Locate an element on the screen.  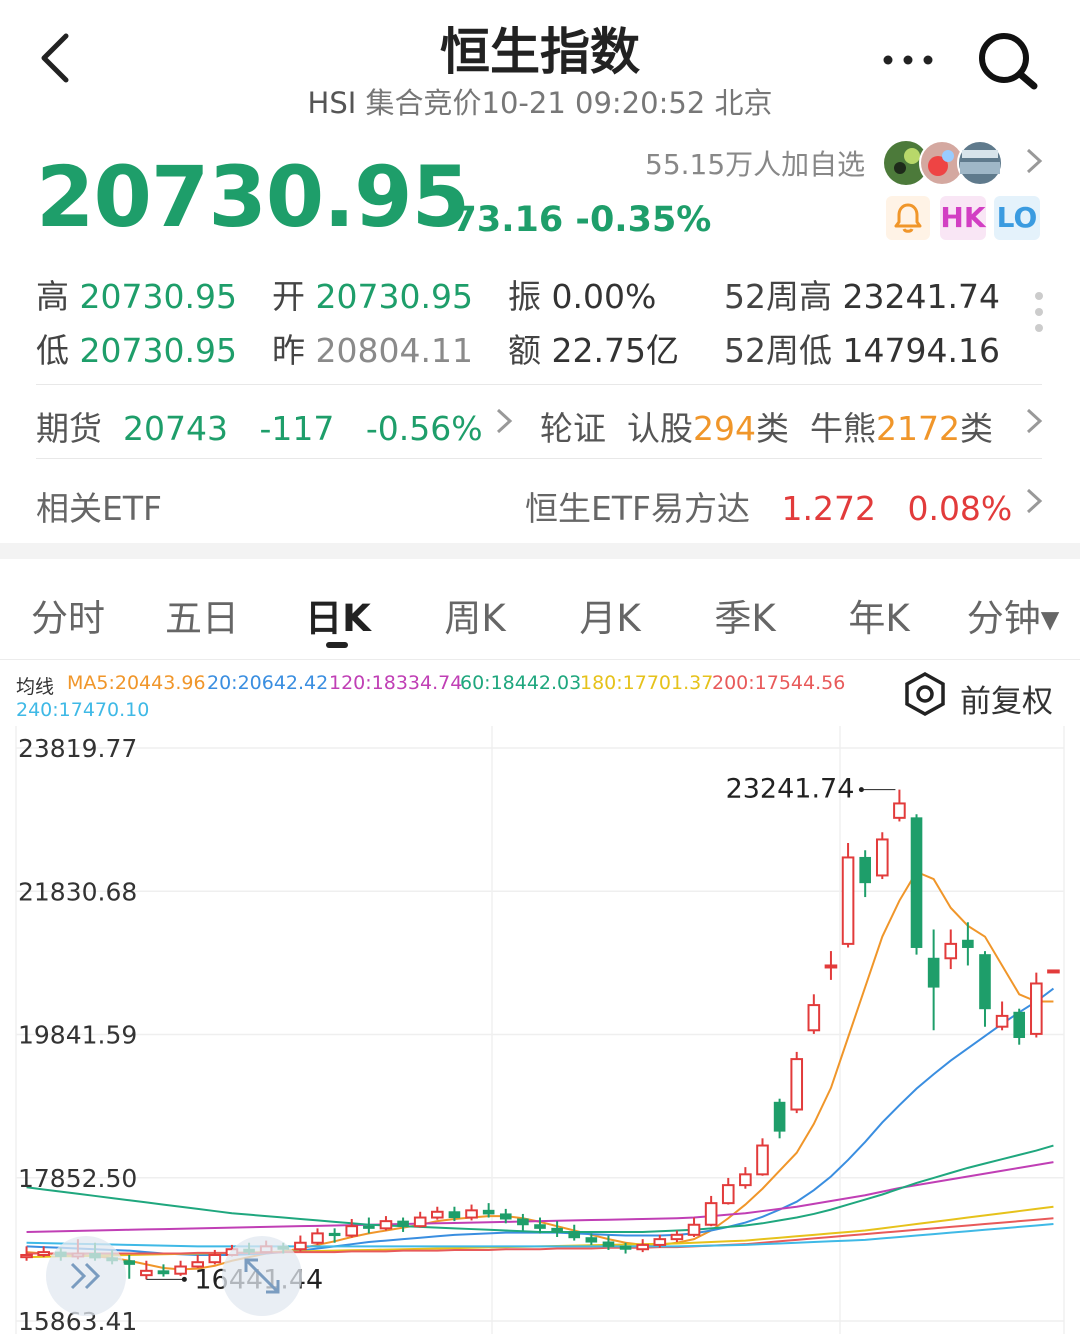
y-axis-label: 19841.59 is located at coordinates (77, 1035).